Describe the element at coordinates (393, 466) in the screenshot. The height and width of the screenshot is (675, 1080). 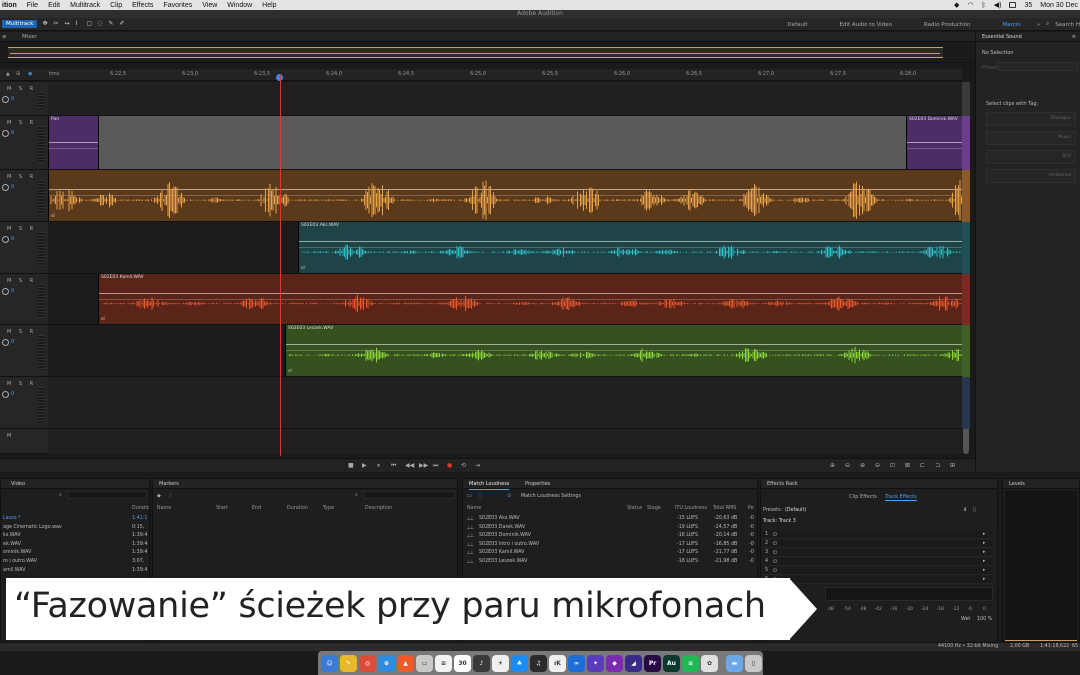
I see `go-start-button: ⏮` at that location.